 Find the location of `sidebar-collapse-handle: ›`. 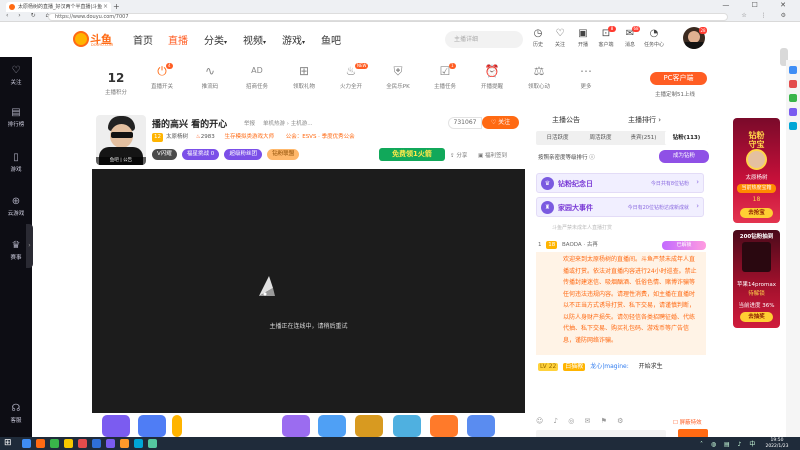

sidebar-collapse-handle: › is located at coordinates (29, 246).